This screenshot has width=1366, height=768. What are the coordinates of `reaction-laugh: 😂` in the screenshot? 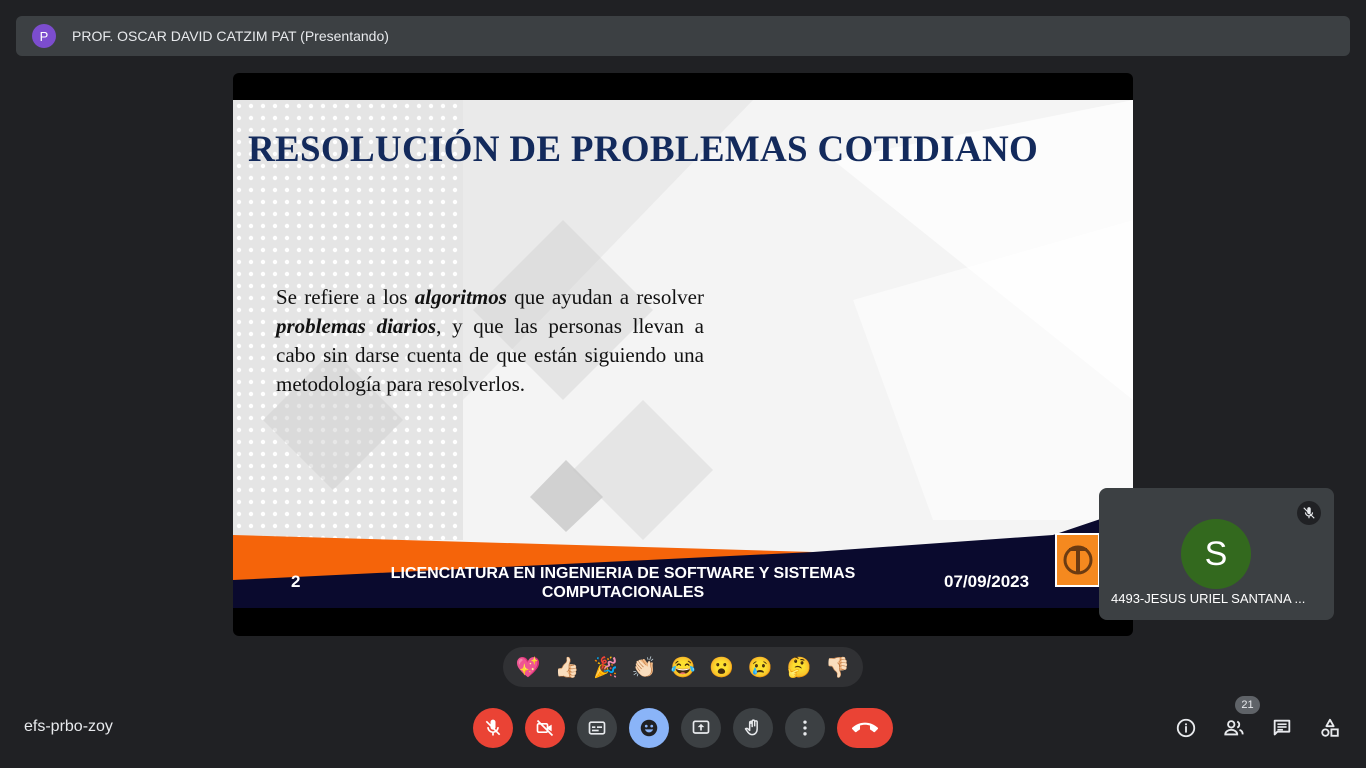 It's located at (683, 667).